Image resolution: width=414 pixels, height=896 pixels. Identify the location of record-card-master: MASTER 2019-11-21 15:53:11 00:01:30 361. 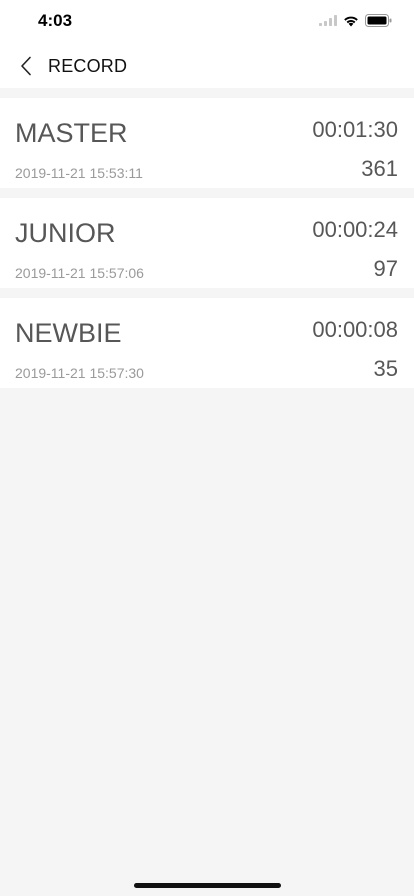
(207, 143).